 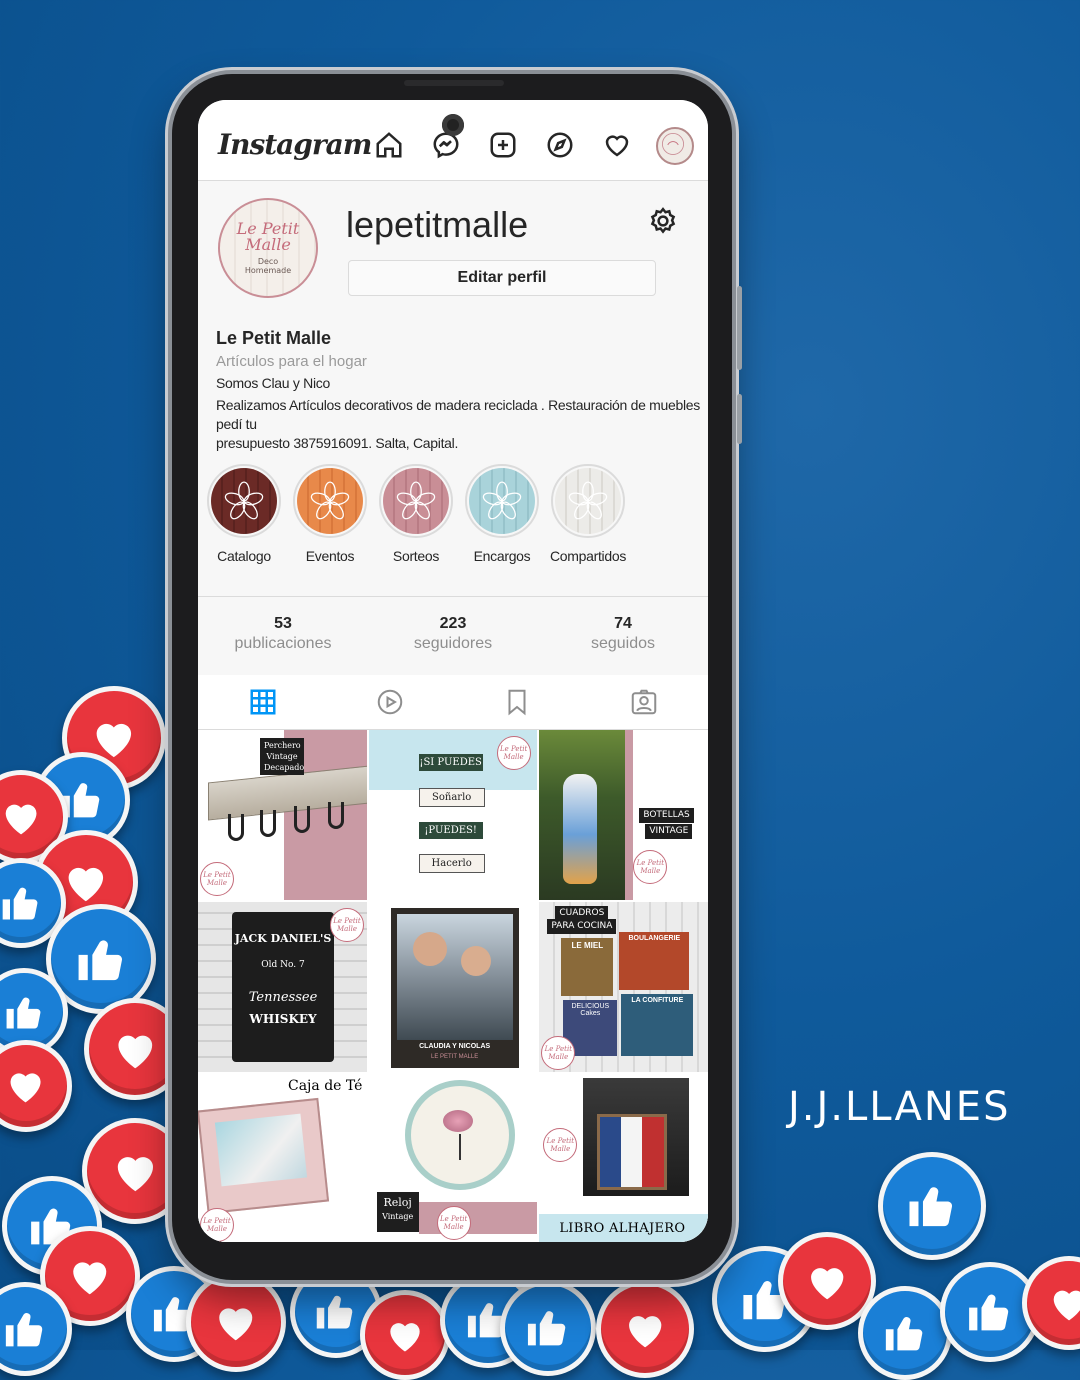 I want to click on post-thumbnail: CLAUDIA Y NICOLAS LE PETIT MALLE, so click(x=453, y=987).